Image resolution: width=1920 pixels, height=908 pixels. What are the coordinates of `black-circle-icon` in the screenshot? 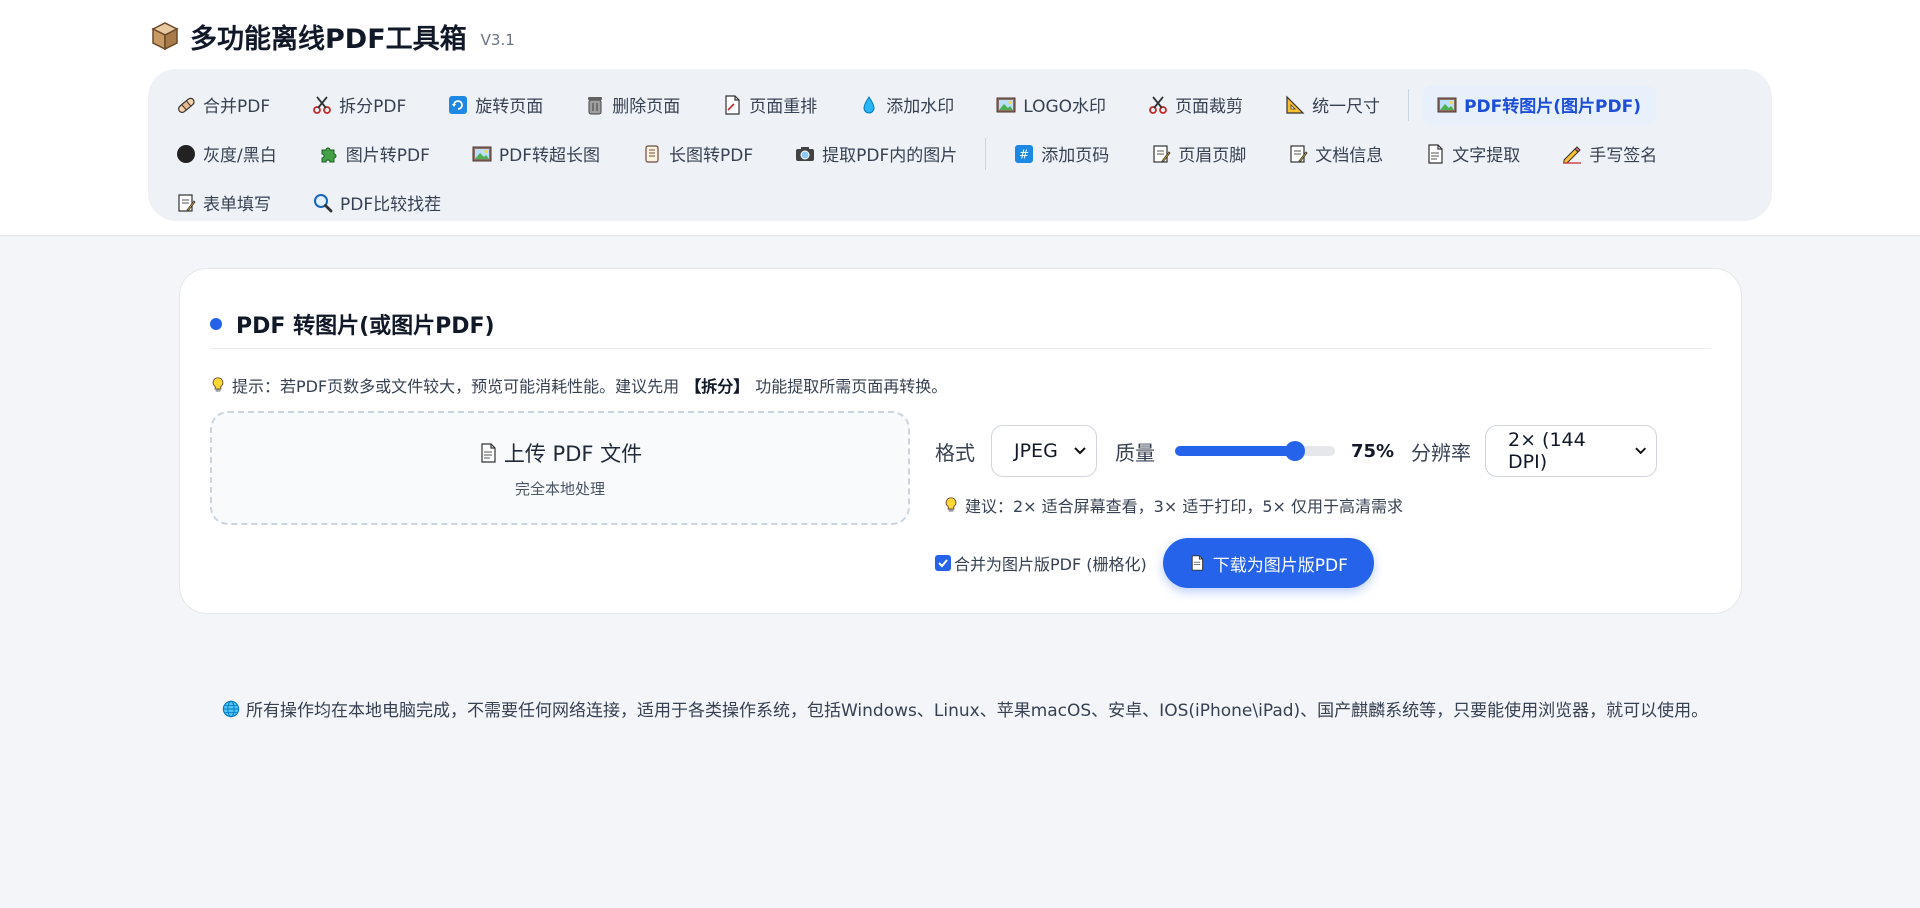 It's located at (186, 153).